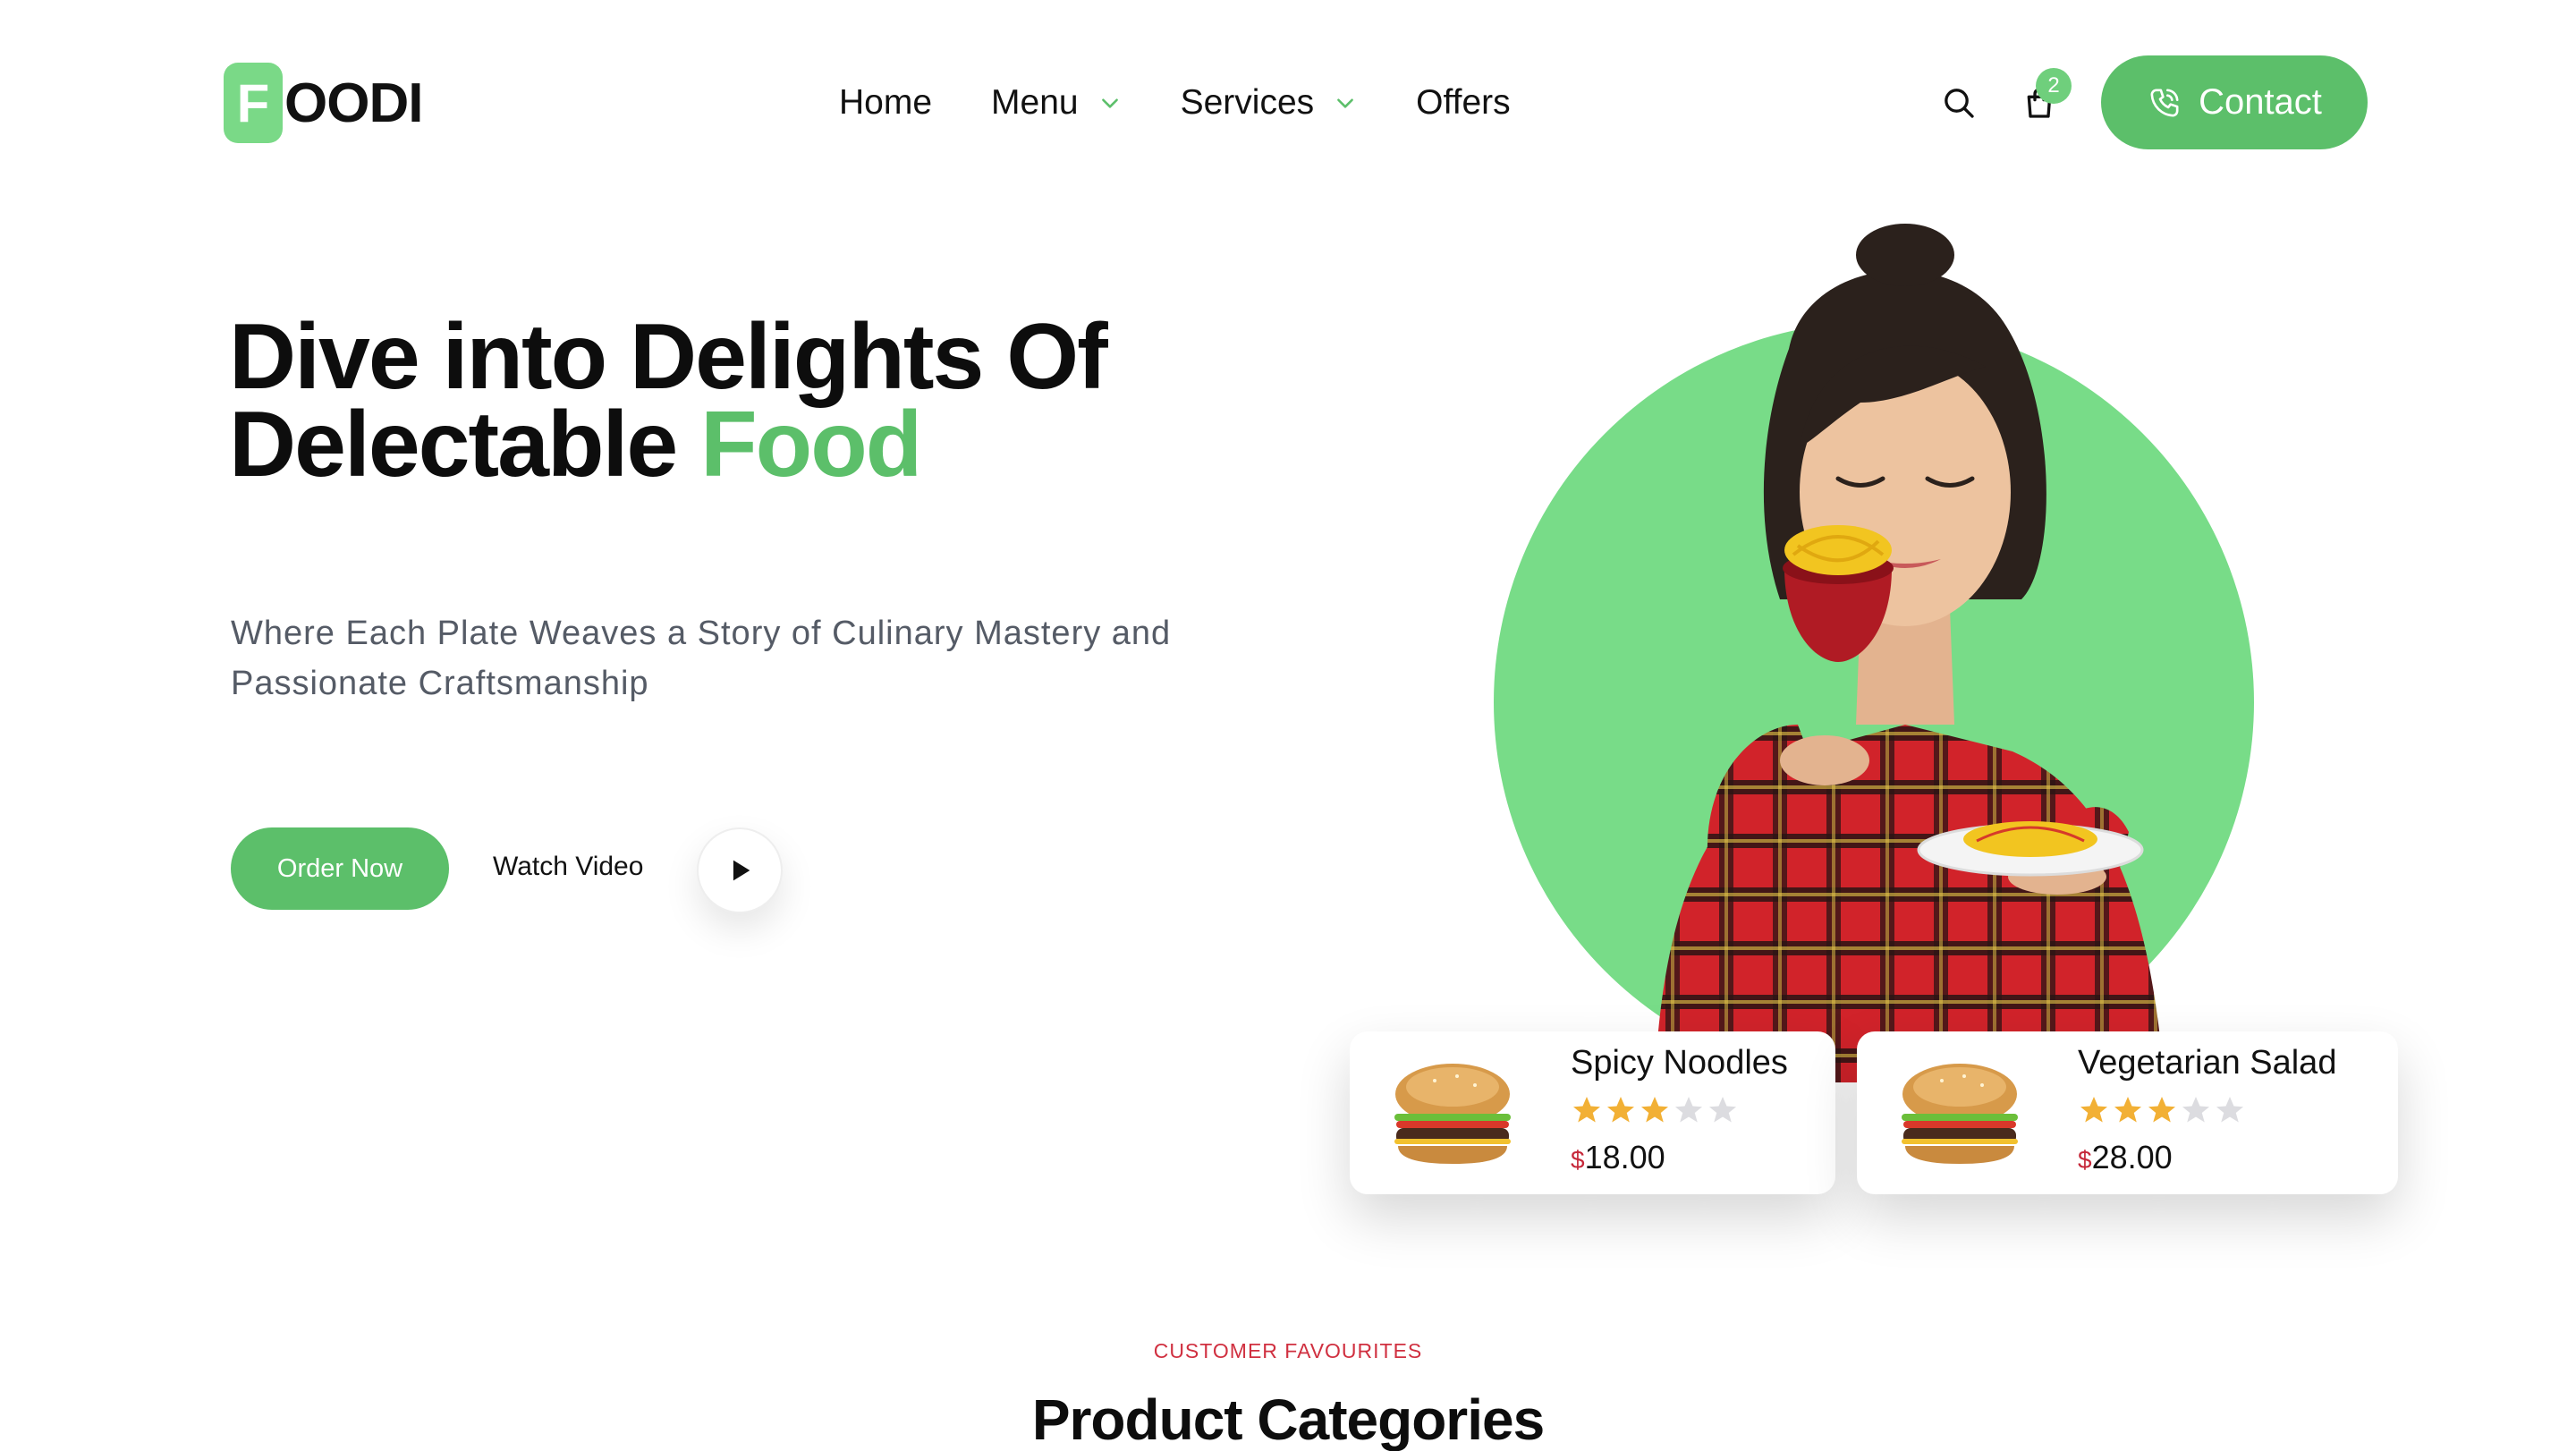 This screenshot has height=1451, width=2576. I want to click on logo-text: OODI, so click(353, 103).